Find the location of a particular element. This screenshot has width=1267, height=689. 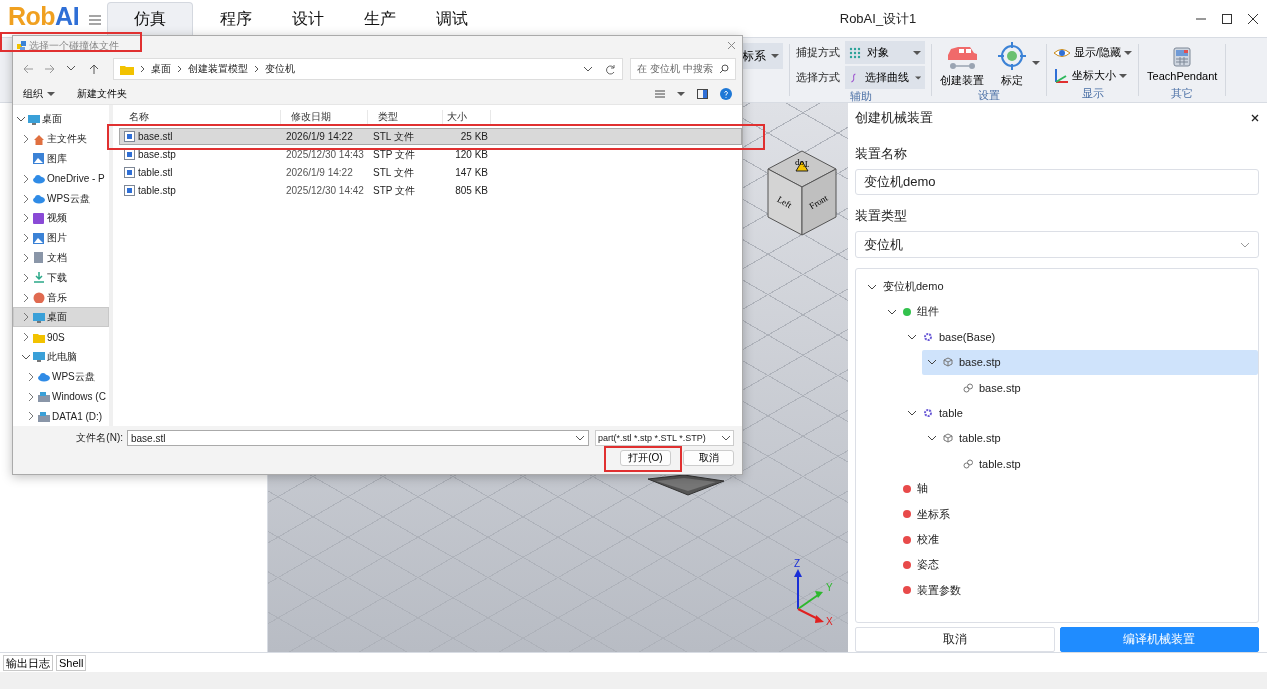

nav-item: 图库 is located at coordinates (61, 159).